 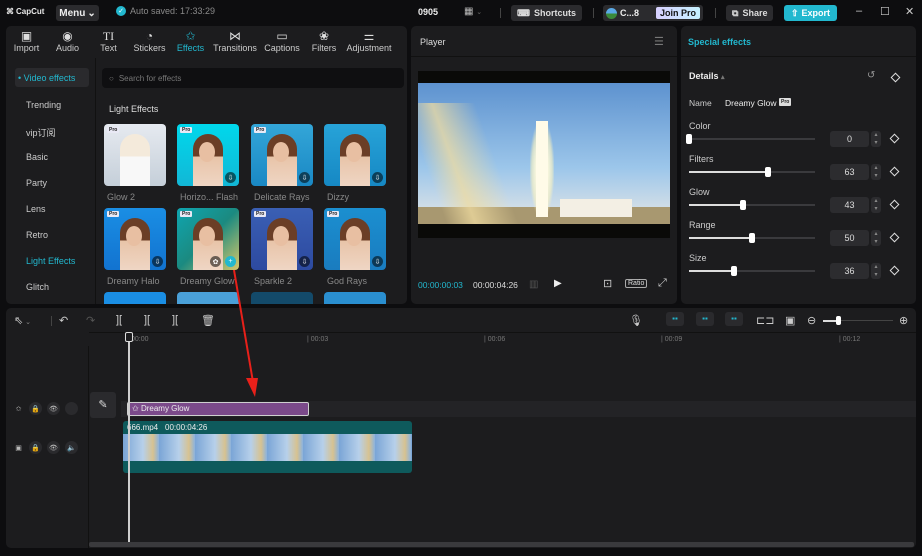 I want to click on tab-import: ▣ Import, so click(x=26, y=42).